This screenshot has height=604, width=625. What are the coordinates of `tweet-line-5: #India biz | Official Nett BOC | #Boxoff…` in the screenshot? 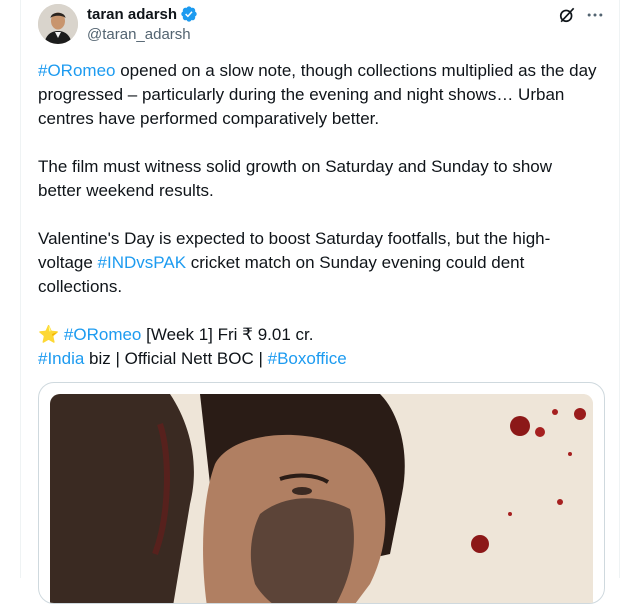 It's located at (318, 359).